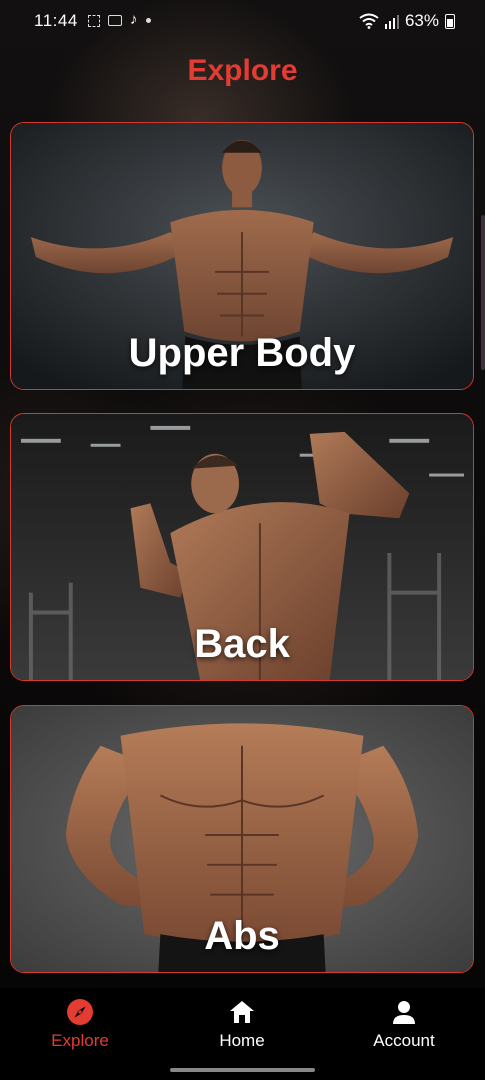  I want to click on status-system-icons: 63%, so click(407, 21).